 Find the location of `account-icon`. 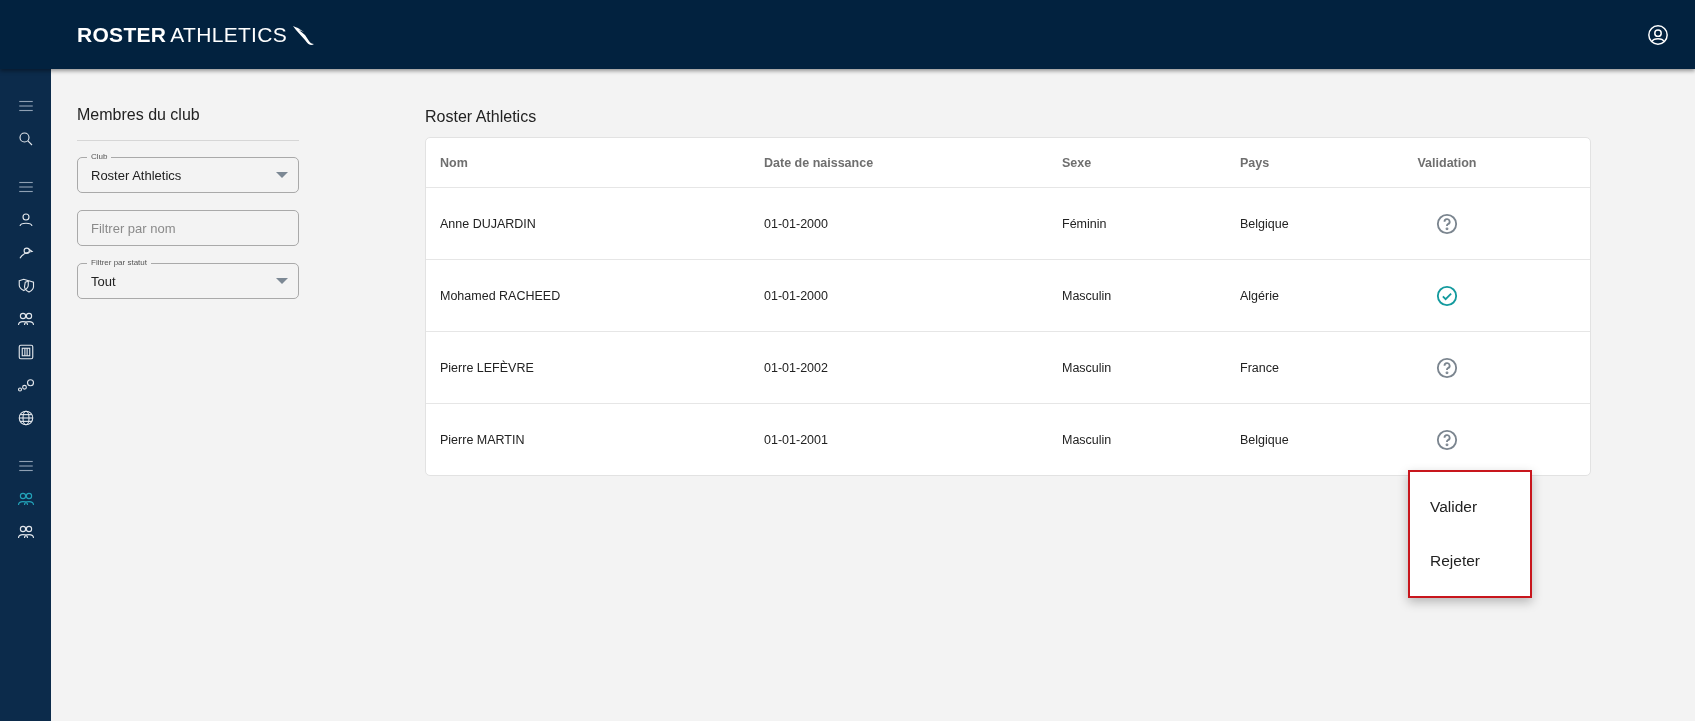

account-icon is located at coordinates (1658, 34).